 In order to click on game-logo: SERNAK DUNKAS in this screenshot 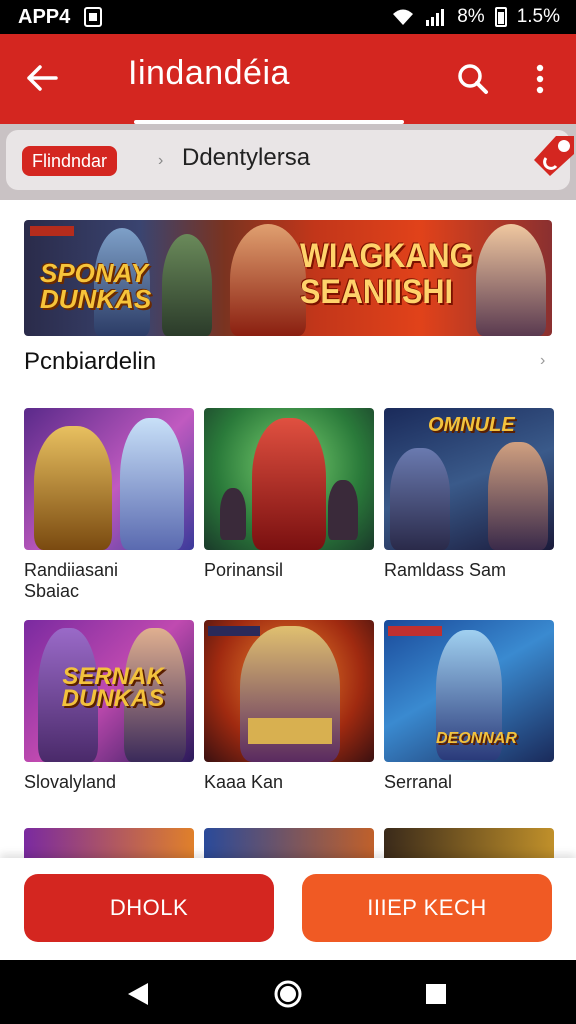, I will do `click(113, 687)`.